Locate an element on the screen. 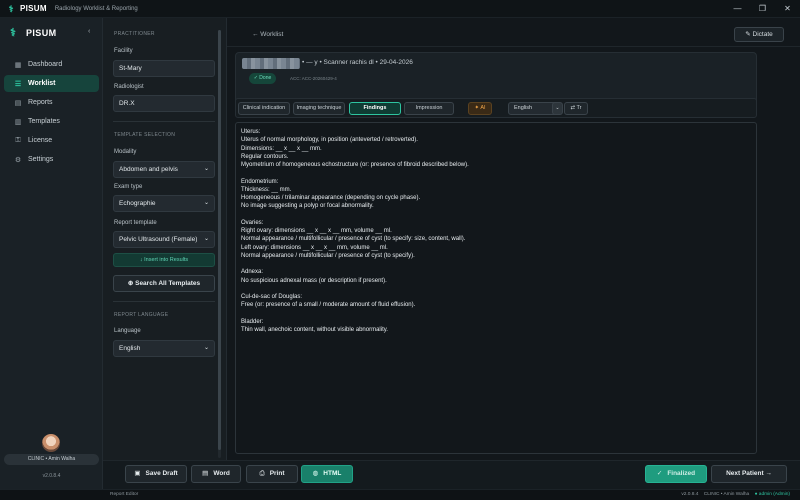 The image size is (800, 500). html-label: HTML is located at coordinates (332, 473).